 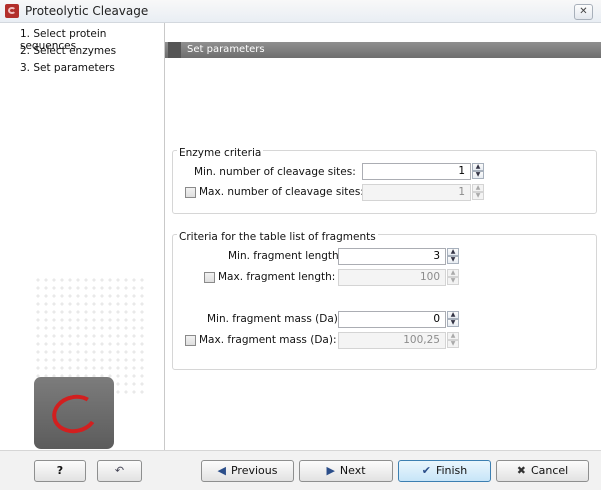 I want to click on window-title: Proteolytic Cleavage, so click(x=87, y=11).